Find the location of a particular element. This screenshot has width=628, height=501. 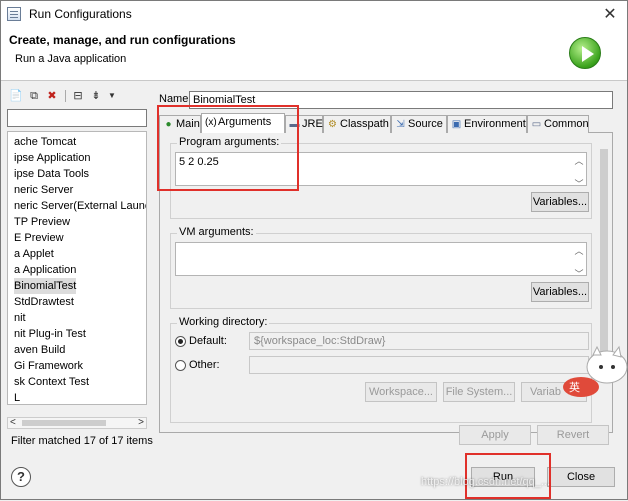

title-bar: Run Configurations ✕ is located at coordinates (314, 14).